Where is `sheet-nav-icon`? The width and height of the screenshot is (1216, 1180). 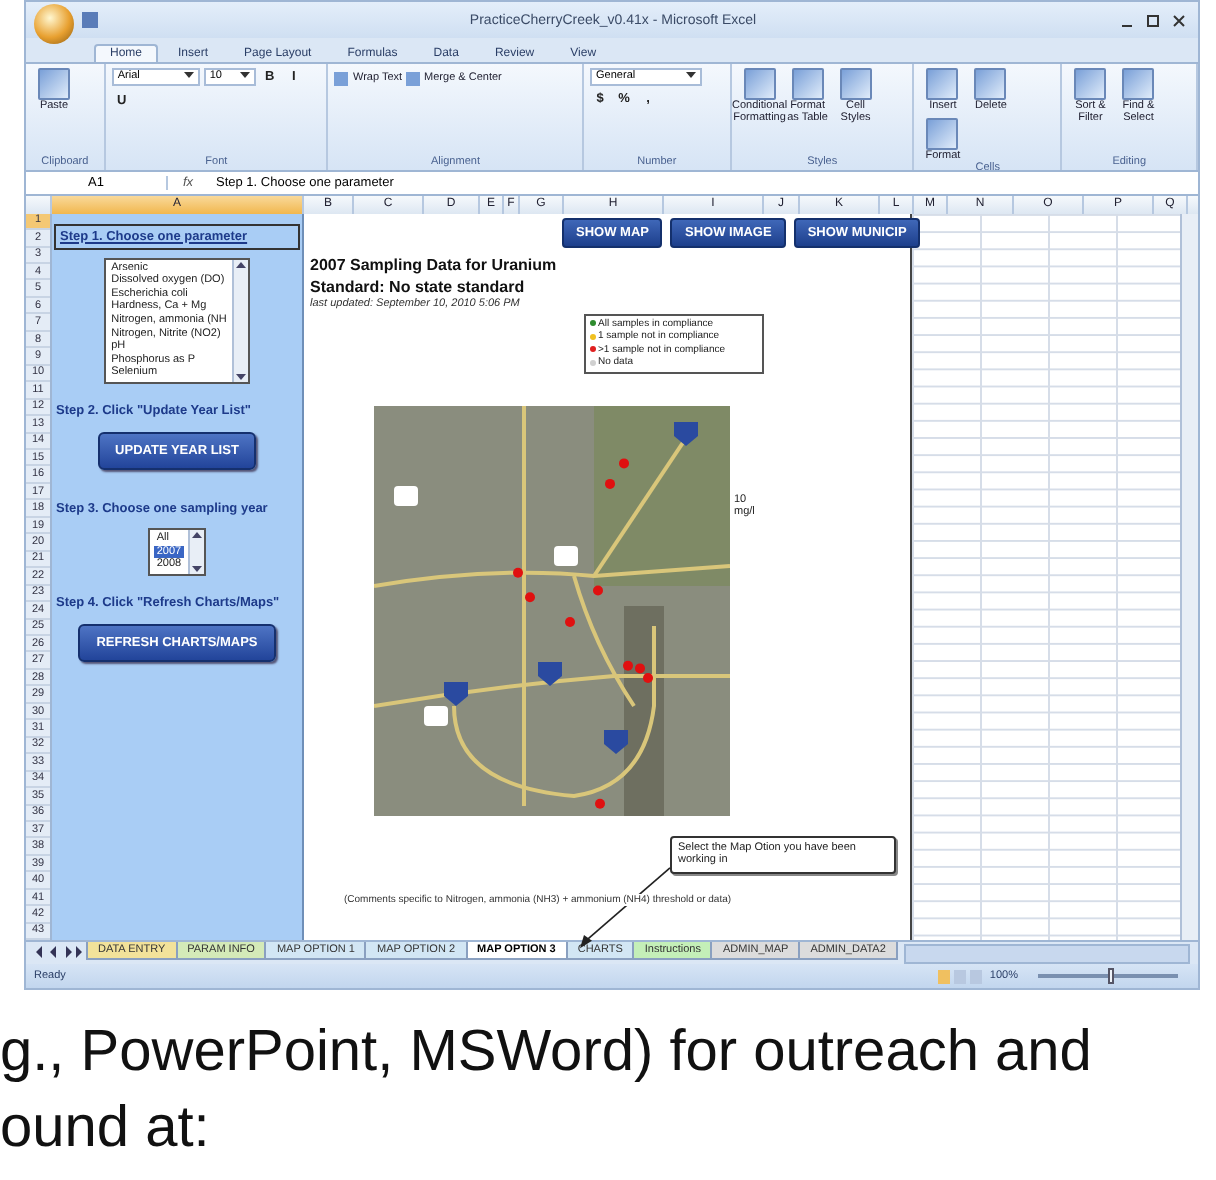 sheet-nav-icon is located at coordinates (58, 952).